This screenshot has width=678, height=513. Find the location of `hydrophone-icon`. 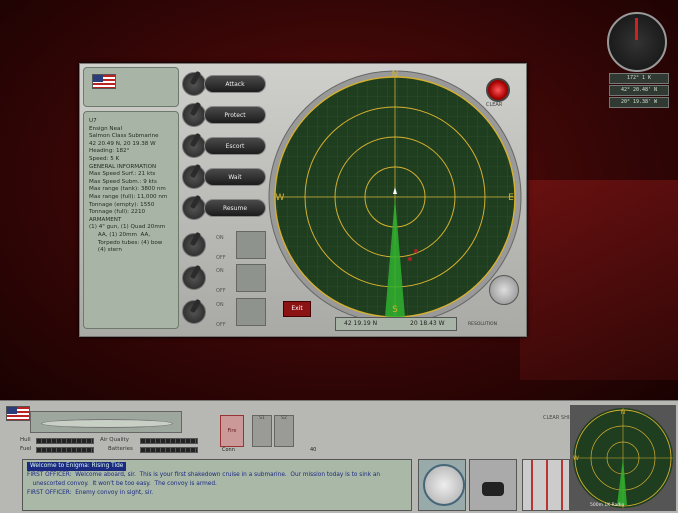

hydrophone-icon is located at coordinates (251, 312).